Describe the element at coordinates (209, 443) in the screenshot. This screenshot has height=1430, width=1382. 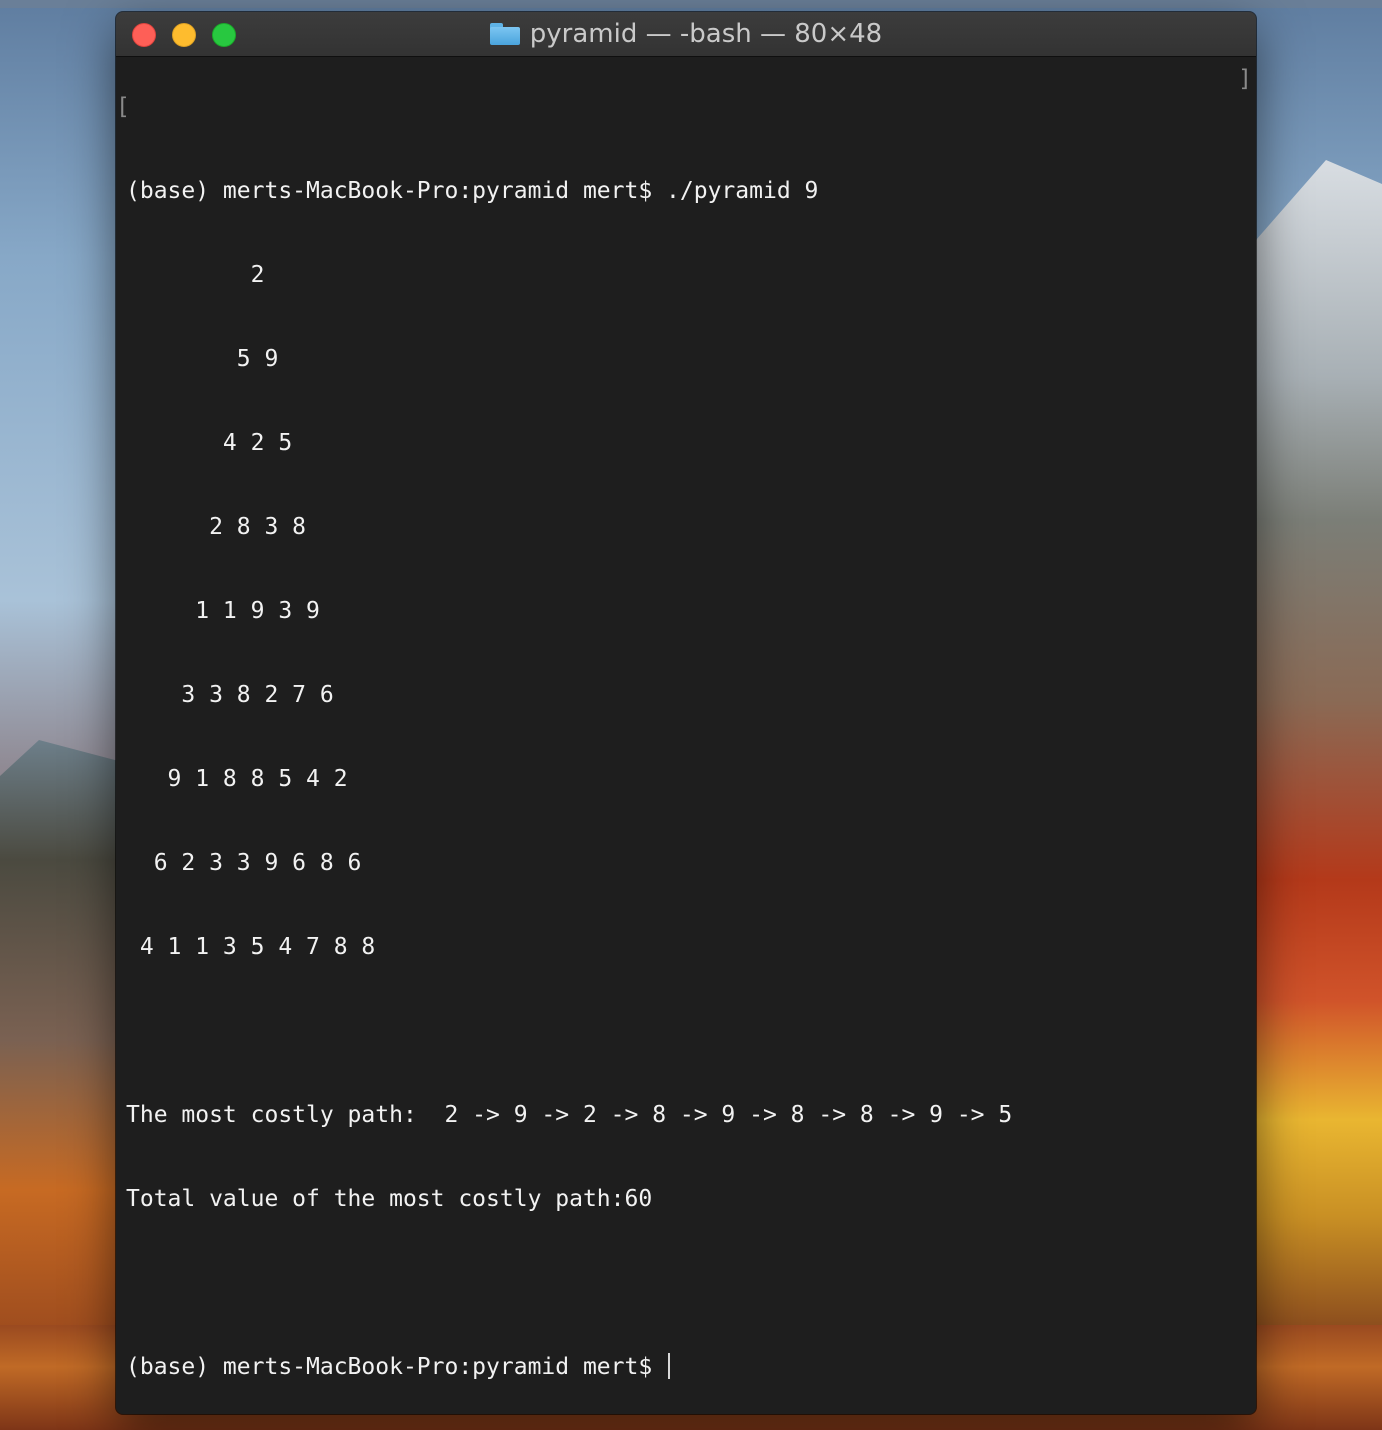
I see `terminal-line: 4 2 5` at that location.